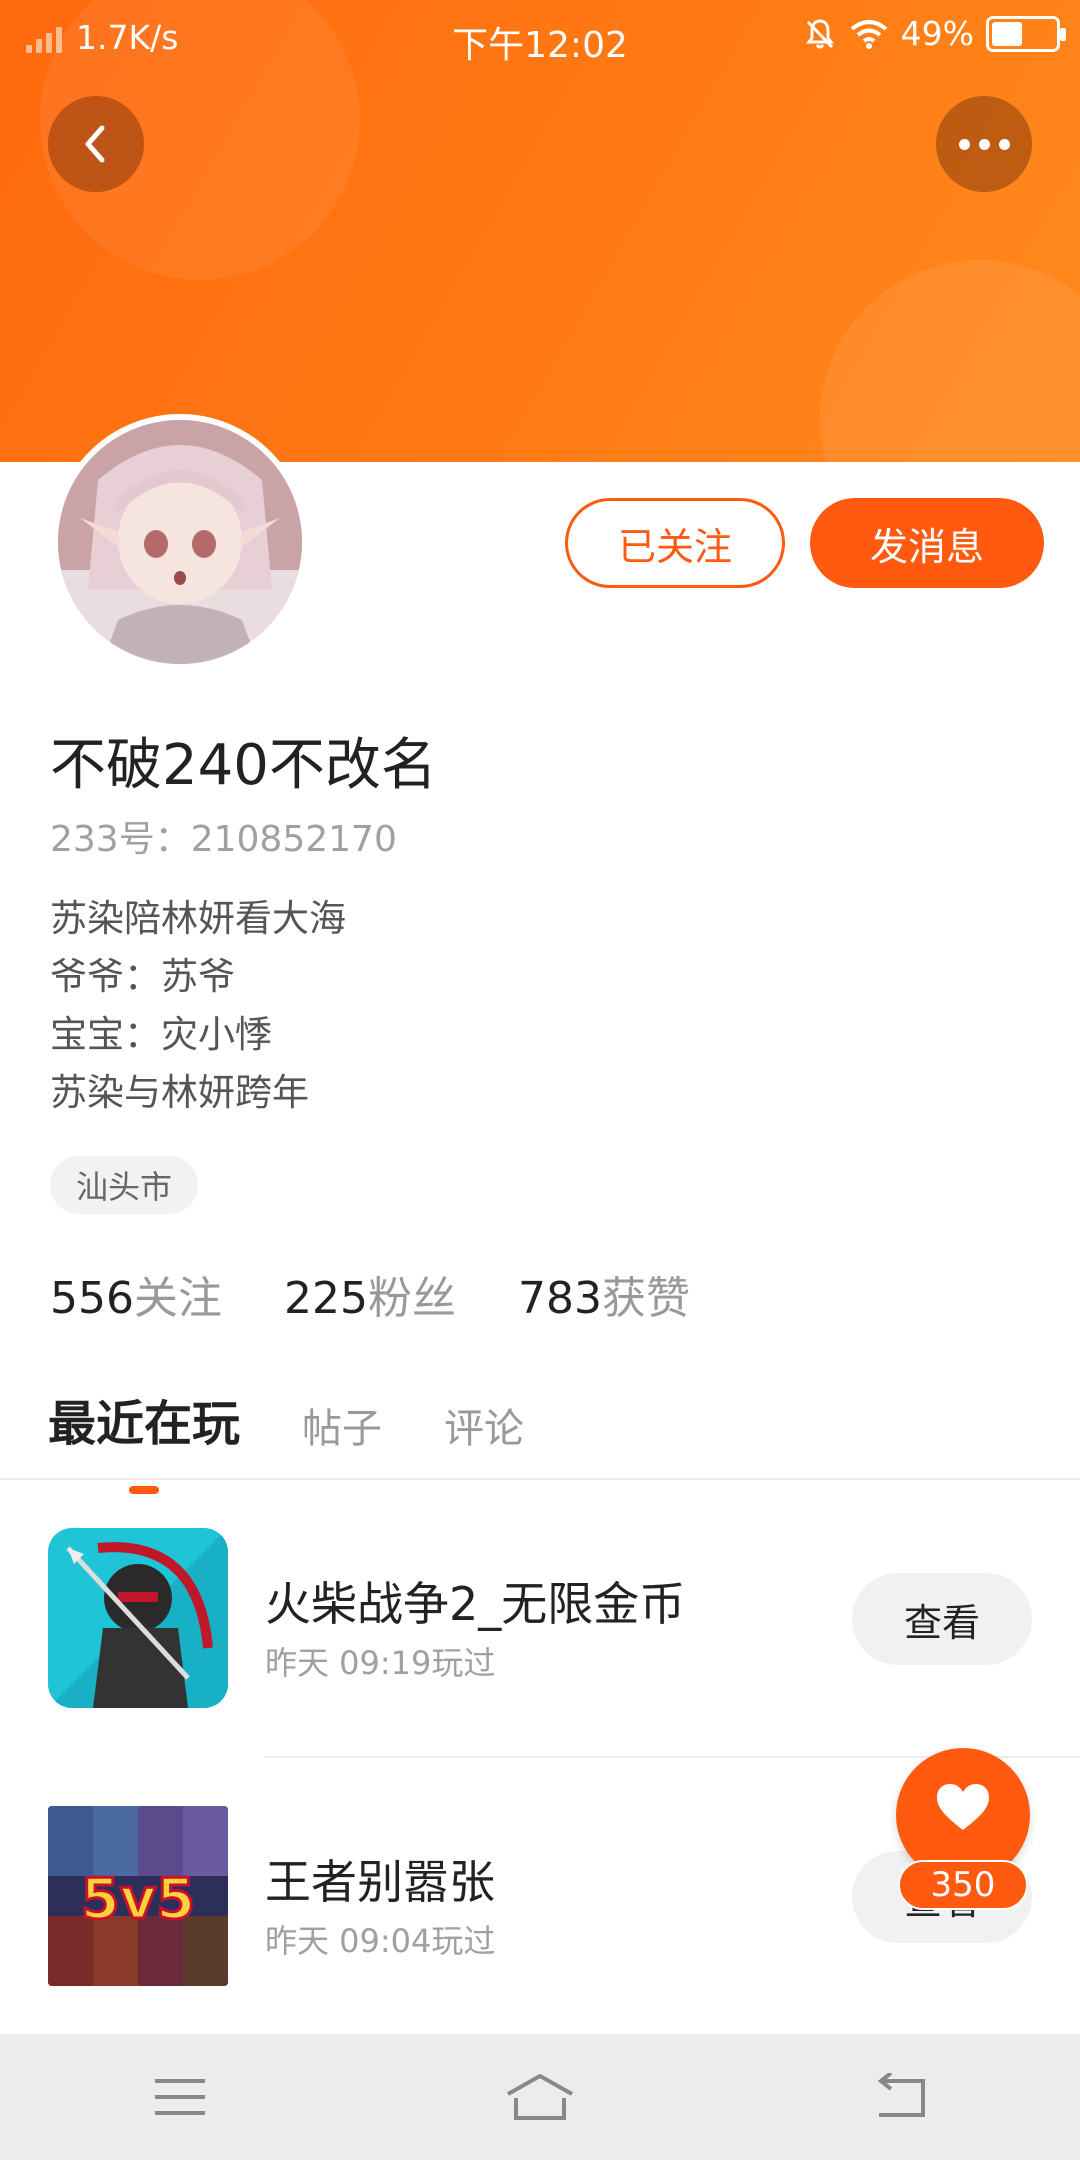 The height and width of the screenshot is (2160, 1080). I want to click on stat-value: 225, so click(325, 1298).